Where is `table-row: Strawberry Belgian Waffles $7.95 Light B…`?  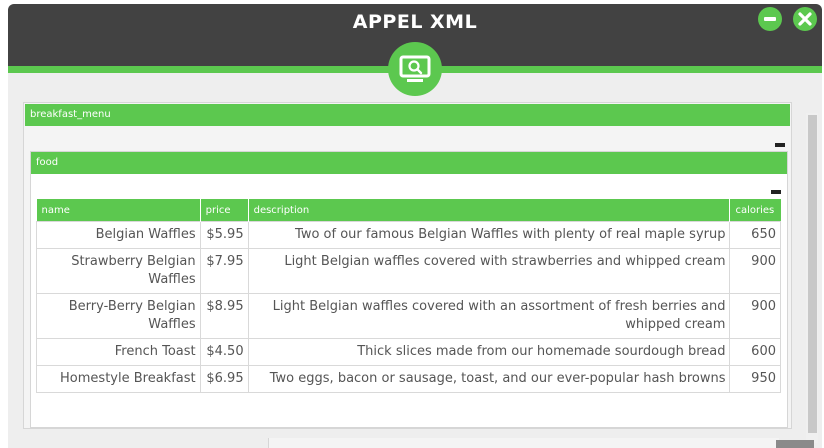
table-row: Strawberry Belgian Waffles $7.95 Light B… is located at coordinates (408, 271).